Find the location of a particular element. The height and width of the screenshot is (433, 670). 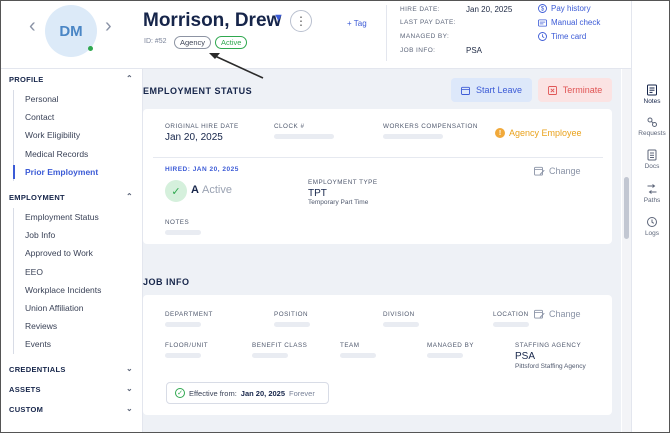

dollar-icon: $ is located at coordinates (542, 8).